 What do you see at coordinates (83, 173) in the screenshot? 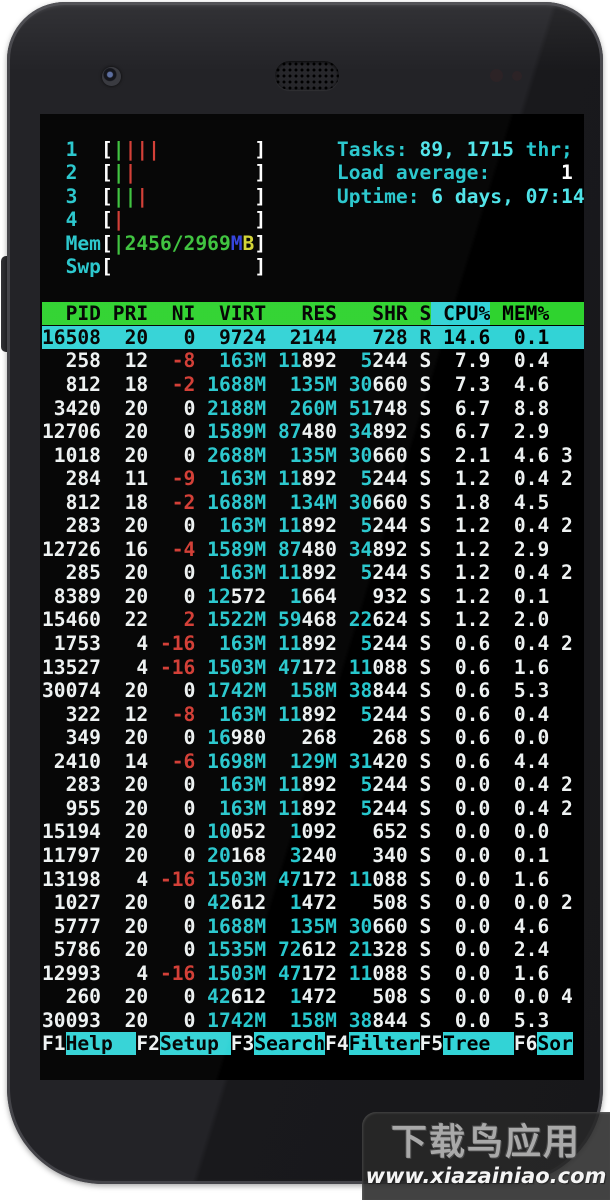
I see `meter-label: 2` at bounding box center [83, 173].